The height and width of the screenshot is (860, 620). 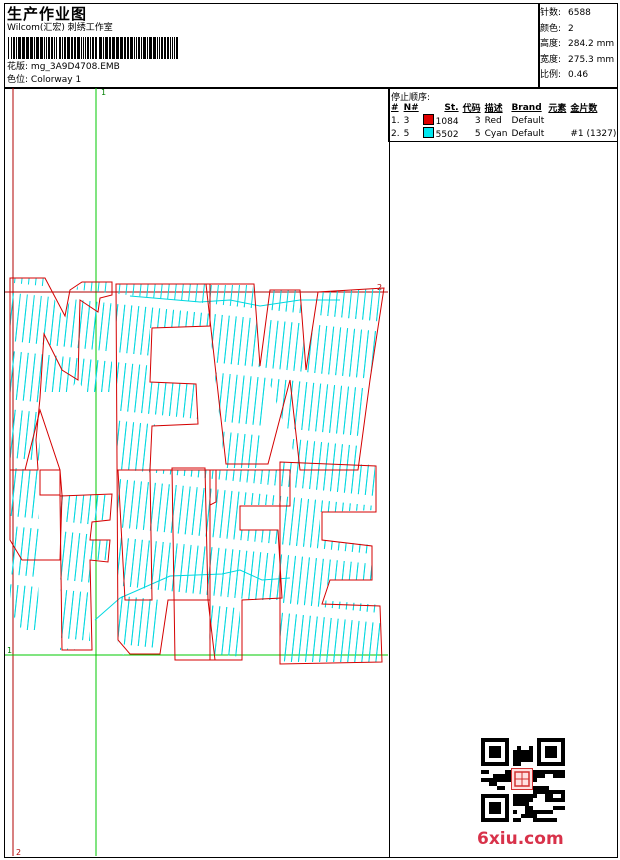 What do you see at coordinates (18, 852) in the screenshot?
I see `guide-label-v2: 2` at bounding box center [18, 852].